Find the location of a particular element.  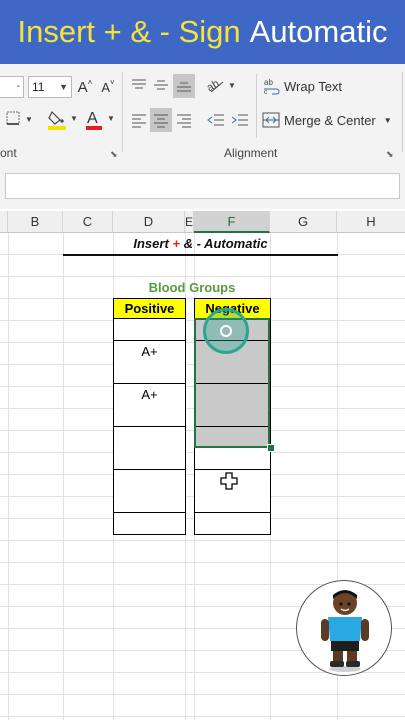

banner-title-part1: Insert + & - Sign is located at coordinates (129, 31).